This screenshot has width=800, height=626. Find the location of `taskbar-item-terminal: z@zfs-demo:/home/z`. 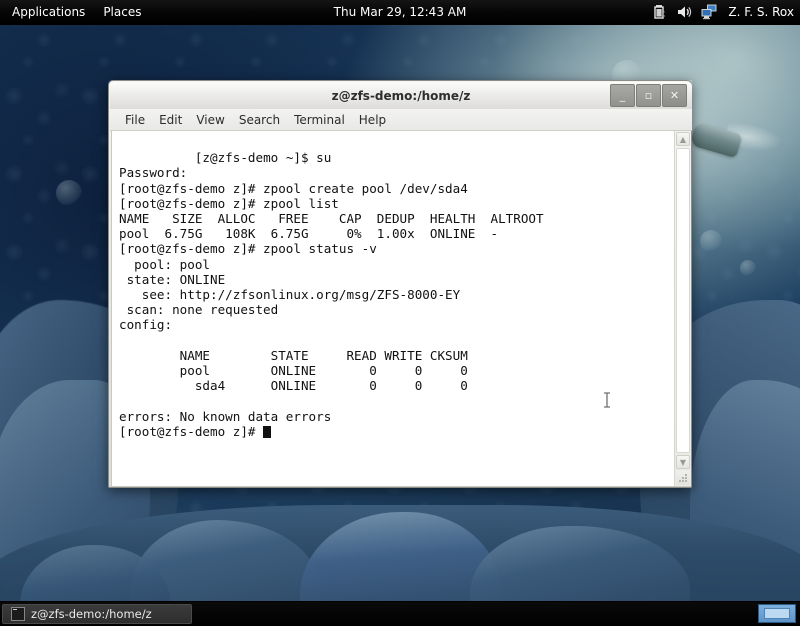

taskbar-item-terminal: z@zfs-demo:/home/z is located at coordinates (97, 614).